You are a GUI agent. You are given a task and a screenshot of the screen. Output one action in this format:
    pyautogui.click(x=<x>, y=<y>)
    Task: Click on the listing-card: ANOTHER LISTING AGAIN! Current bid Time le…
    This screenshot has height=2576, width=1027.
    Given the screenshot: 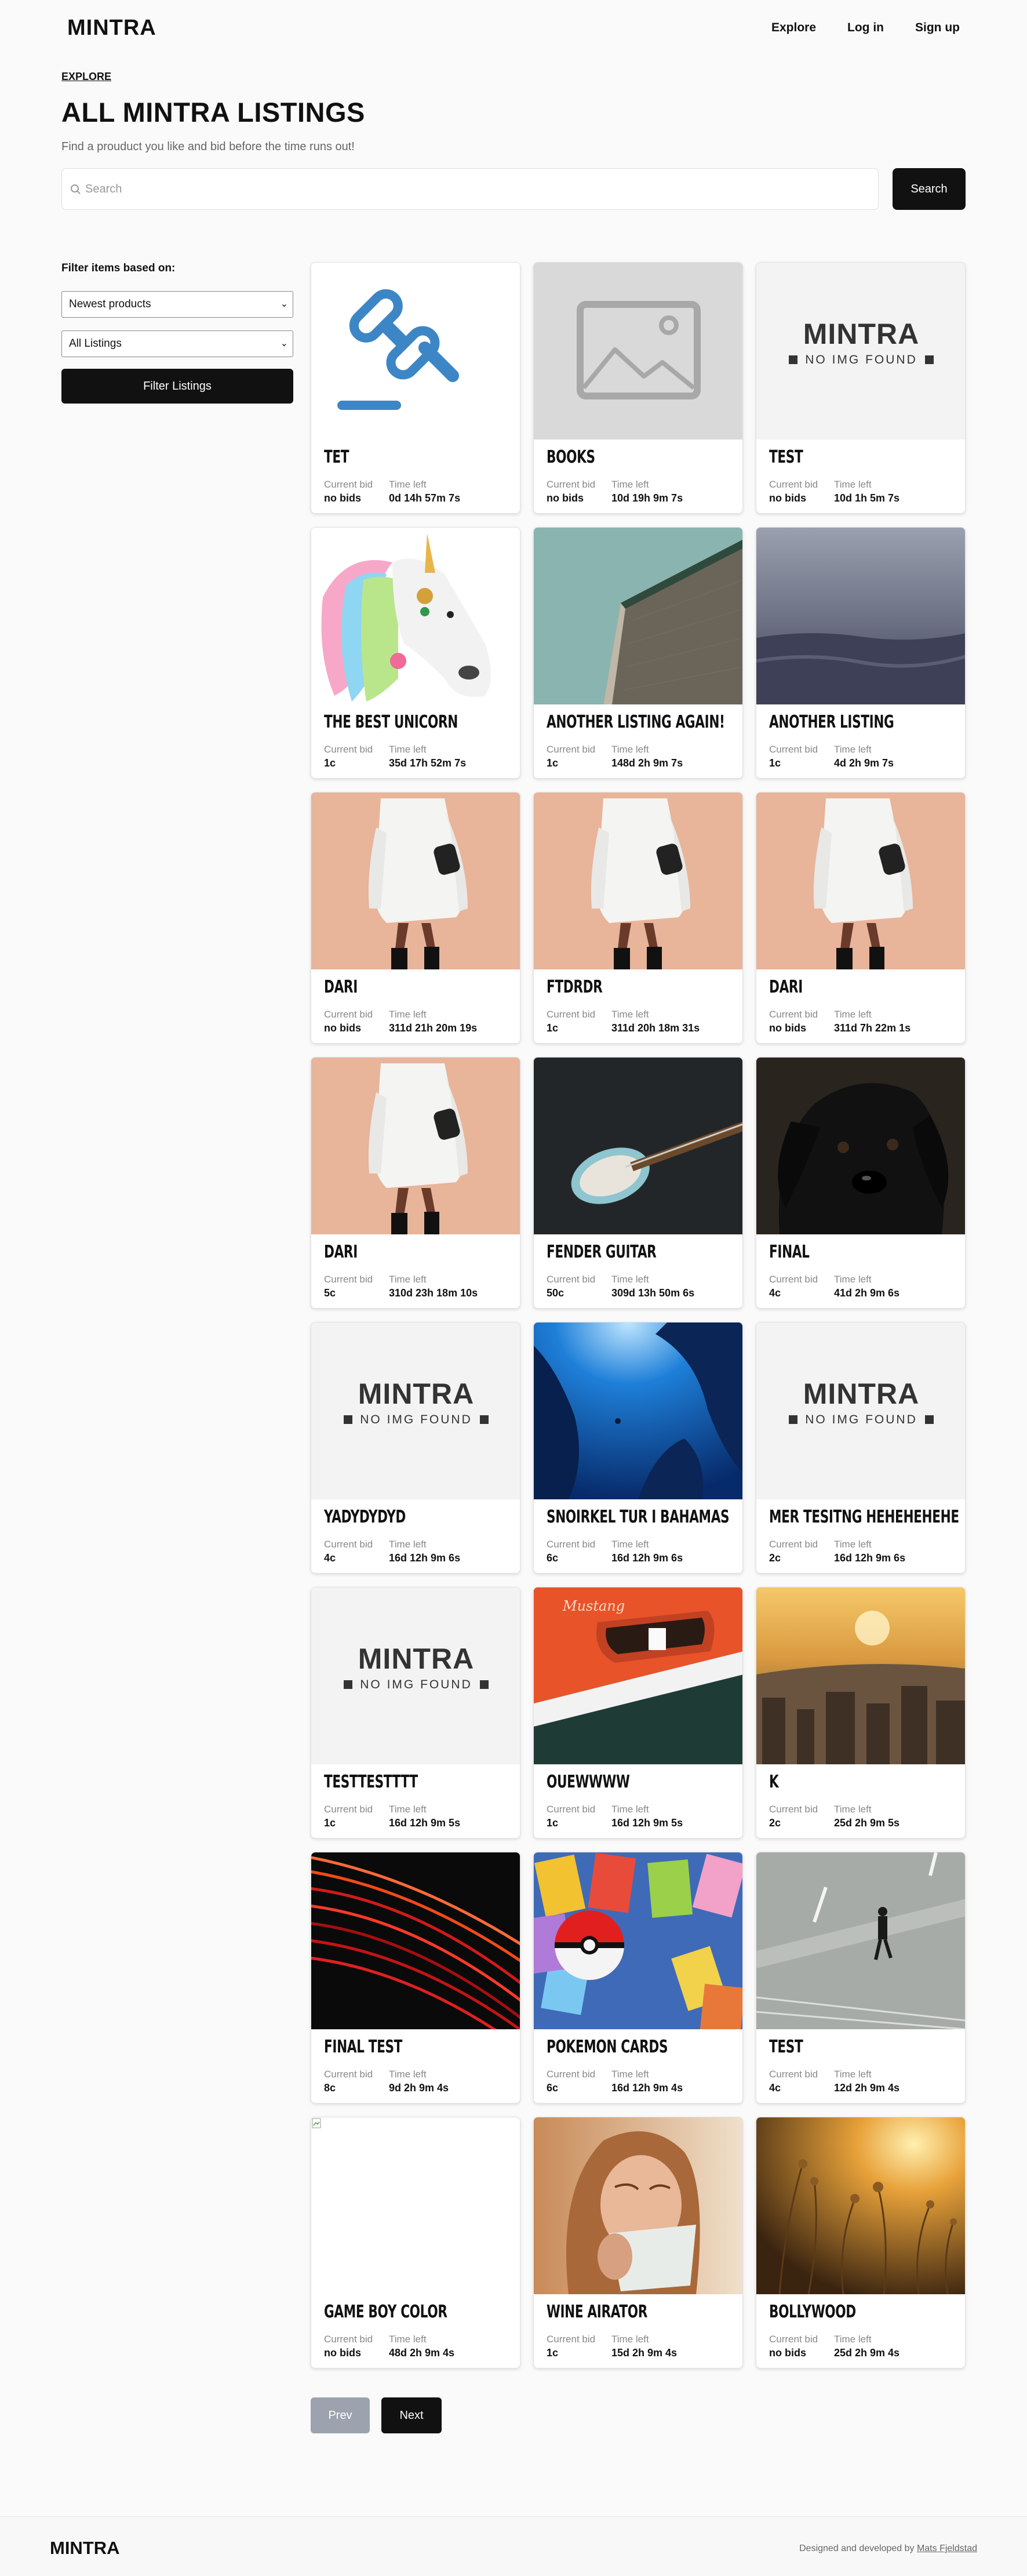 What is the action you would take?
    pyautogui.click(x=638, y=653)
    